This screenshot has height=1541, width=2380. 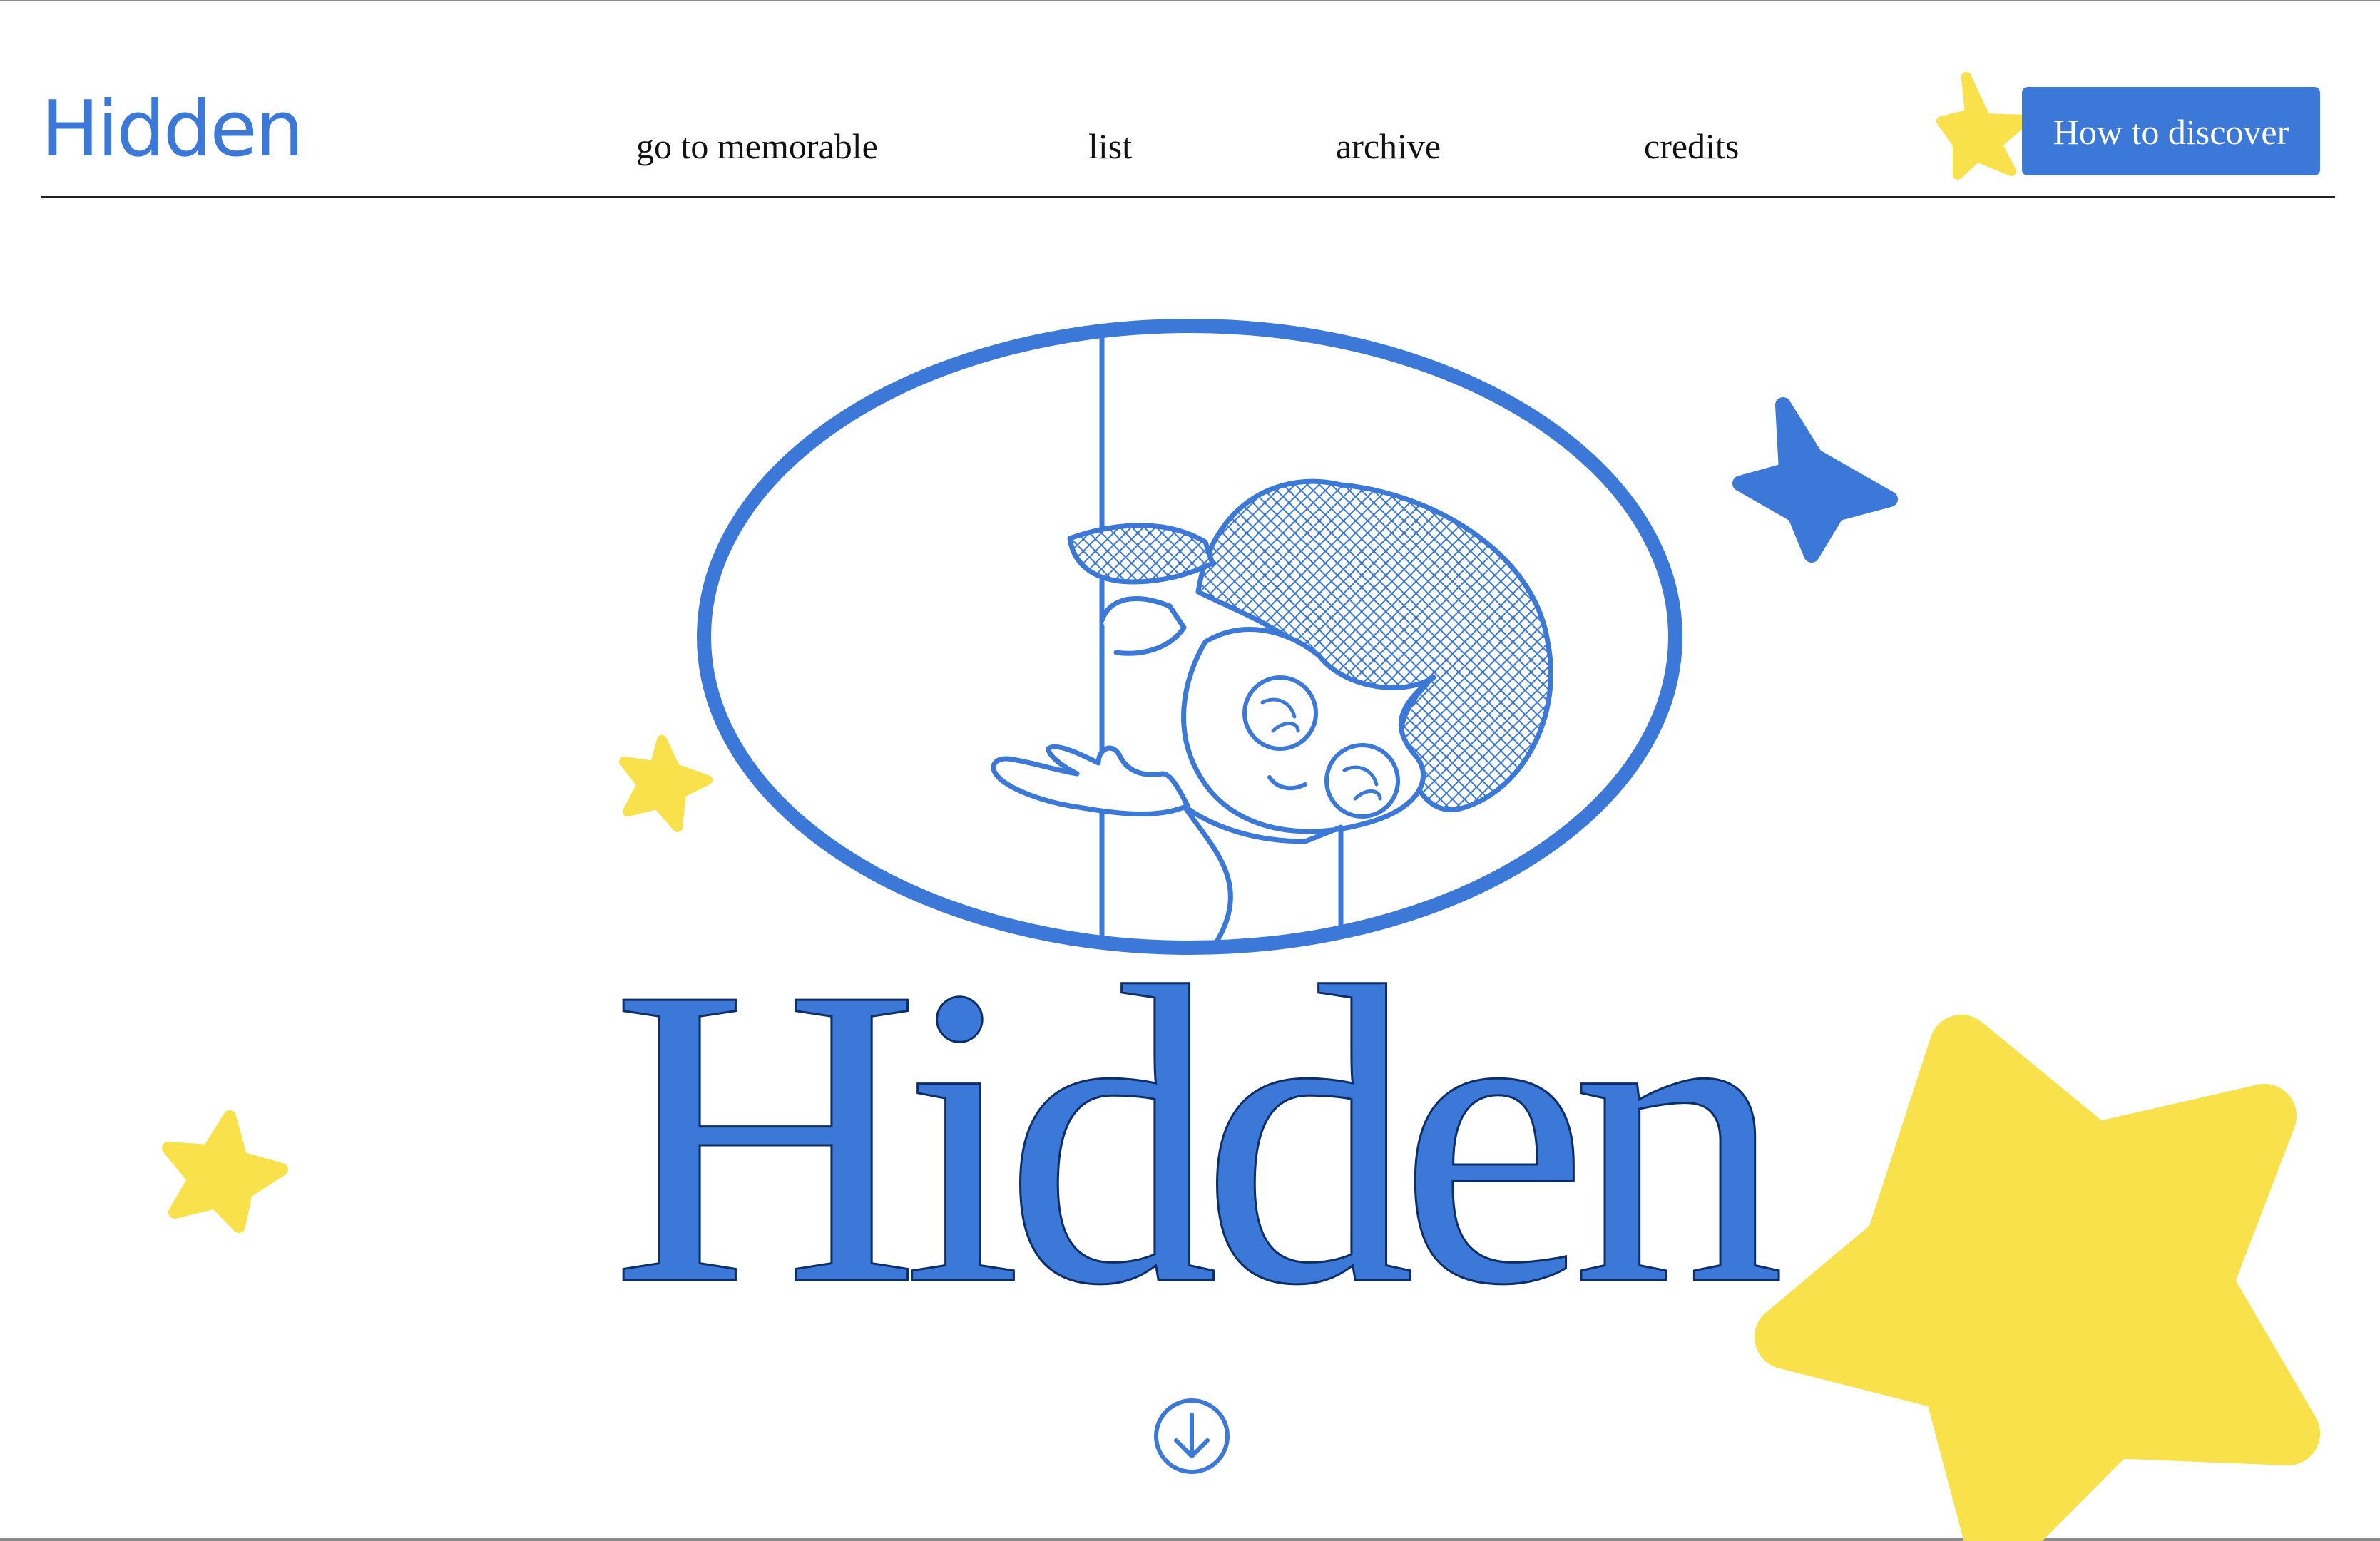 I want to click on how-to-discover-button: How to discover, so click(x=2171, y=131).